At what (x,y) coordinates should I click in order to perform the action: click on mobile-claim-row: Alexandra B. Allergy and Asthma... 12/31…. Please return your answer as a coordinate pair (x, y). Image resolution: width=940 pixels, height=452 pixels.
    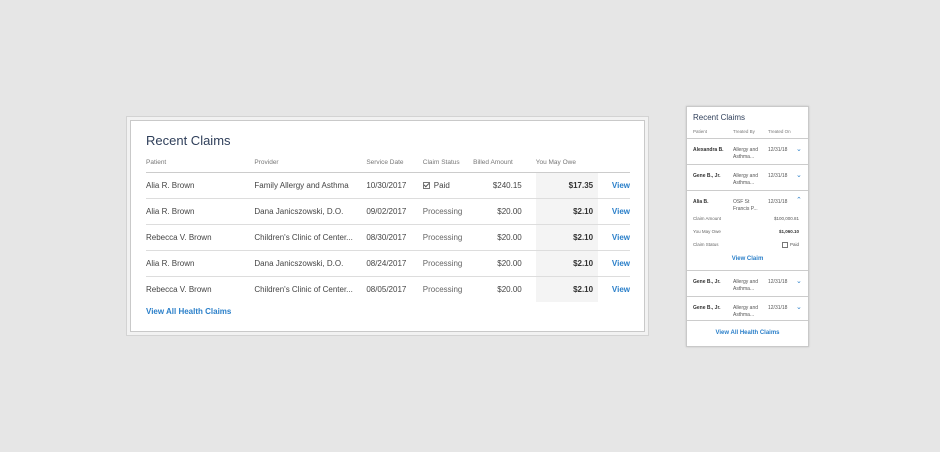
    Looking at the image, I should click on (747, 151).